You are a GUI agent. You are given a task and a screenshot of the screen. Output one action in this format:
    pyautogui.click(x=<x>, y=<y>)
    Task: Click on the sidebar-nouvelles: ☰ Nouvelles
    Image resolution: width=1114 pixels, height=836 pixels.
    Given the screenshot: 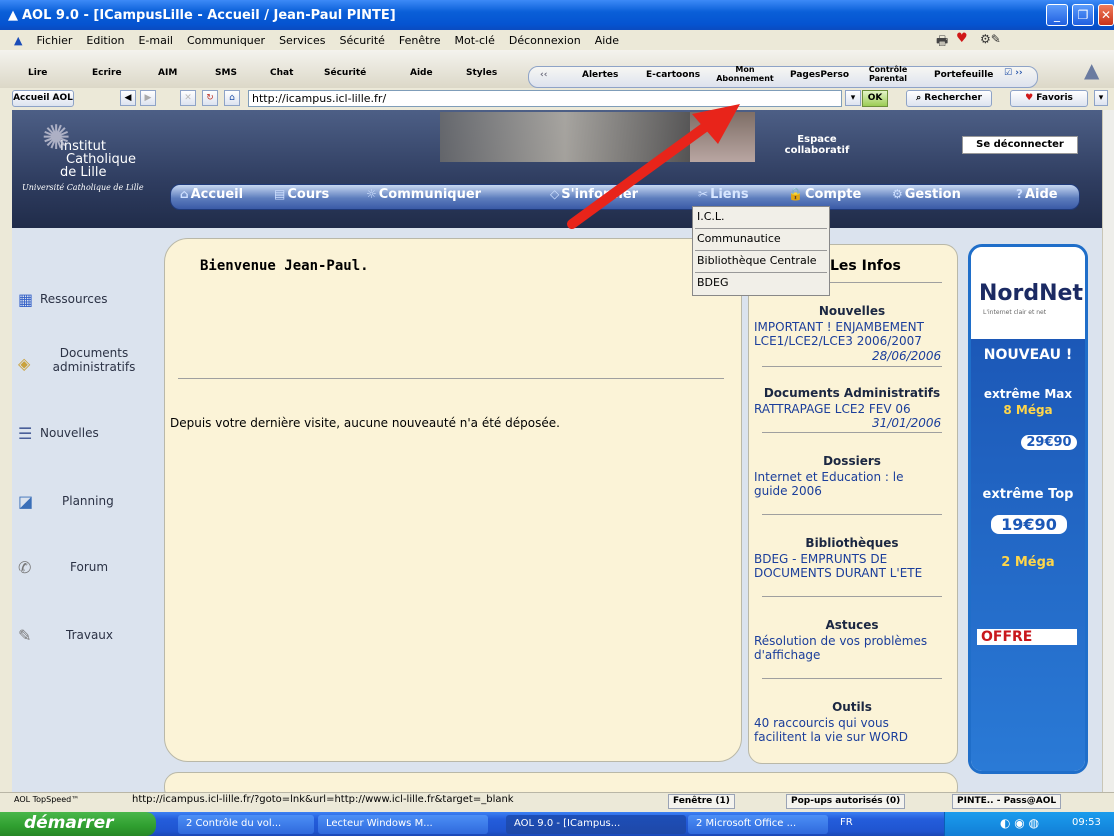 What is the action you would take?
    pyautogui.click(x=58, y=433)
    